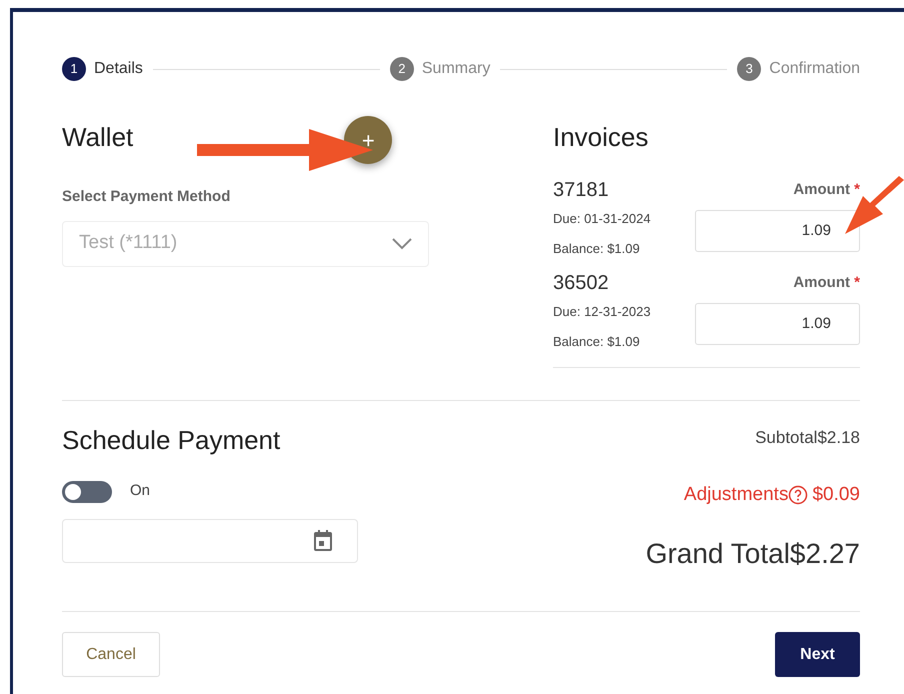 The width and height of the screenshot is (904, 694). I want to click on step-number: 1, so click(74, 69).